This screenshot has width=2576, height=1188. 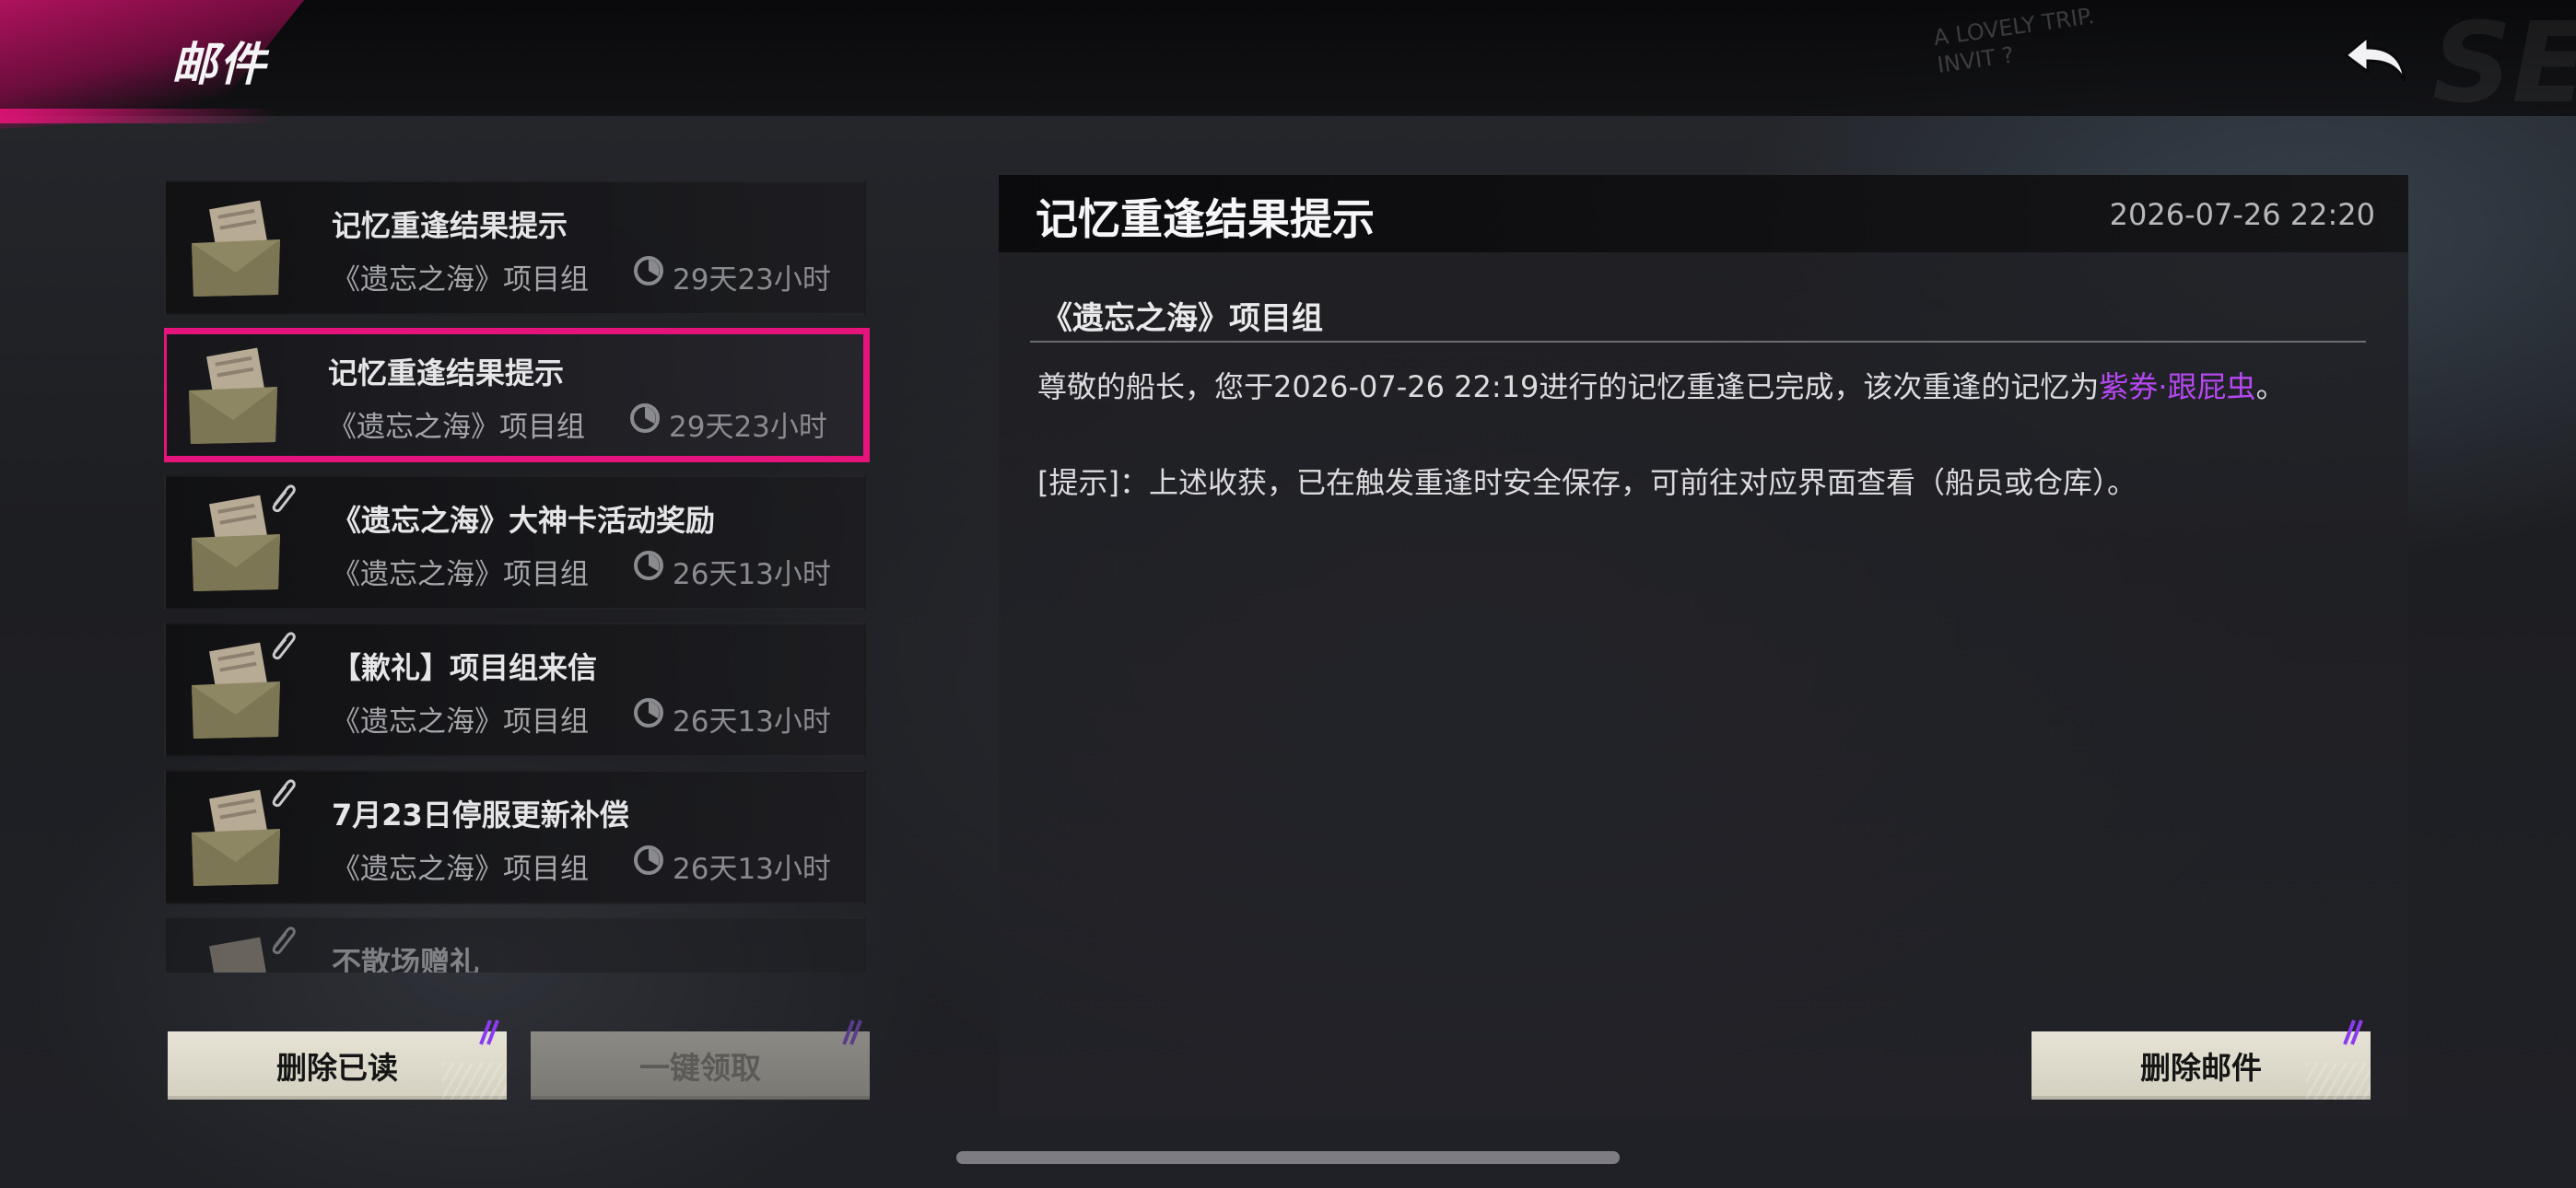 What do you see at coordinates (1182, 318) in the screenshot?
I see `detail-sender: 《遗忘之海》项目组` at bounding box center [1182, 318].